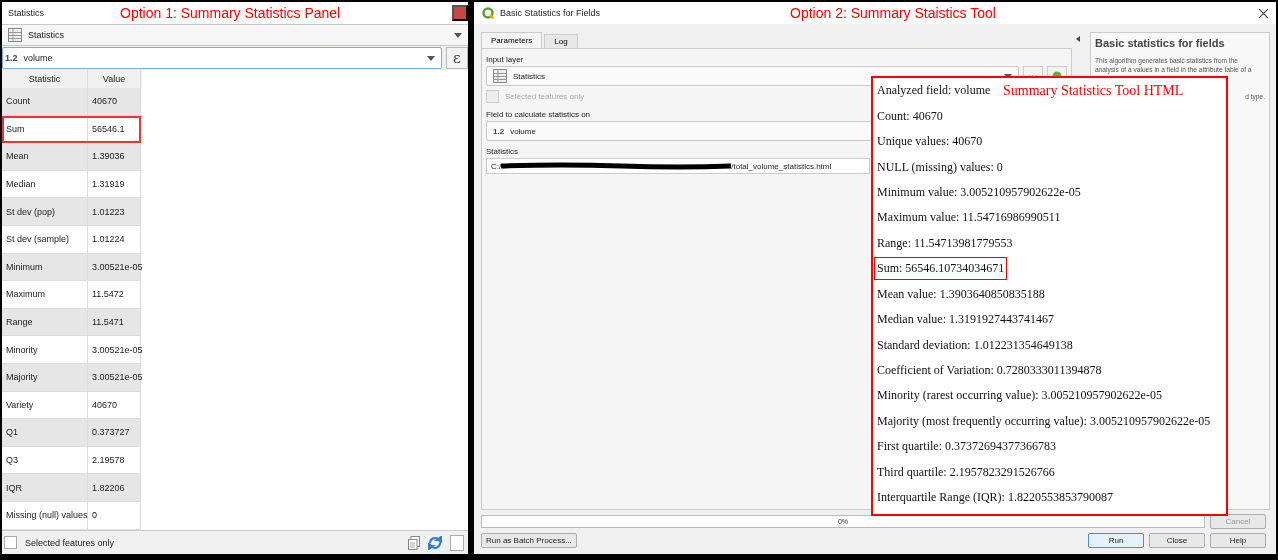  I want to click on tab: Parameters, so click(512, 40).